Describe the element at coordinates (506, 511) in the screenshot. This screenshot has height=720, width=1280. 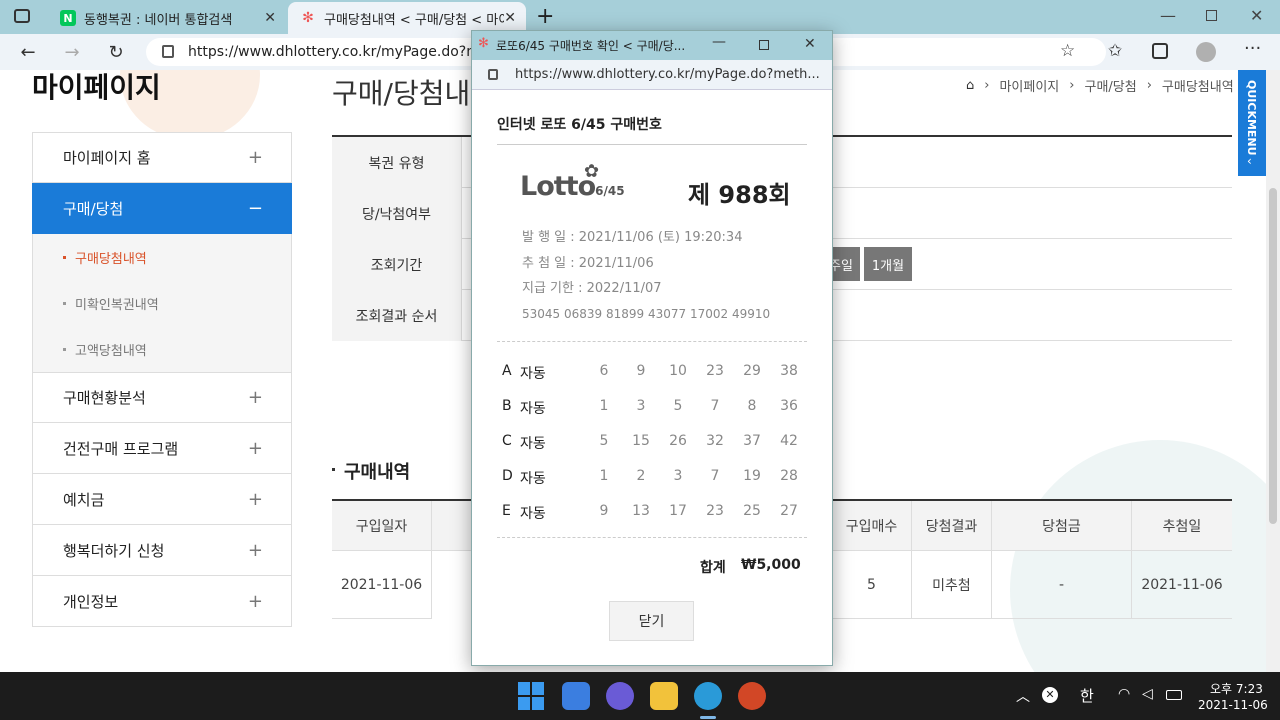
I see `game-label: E` at that location.